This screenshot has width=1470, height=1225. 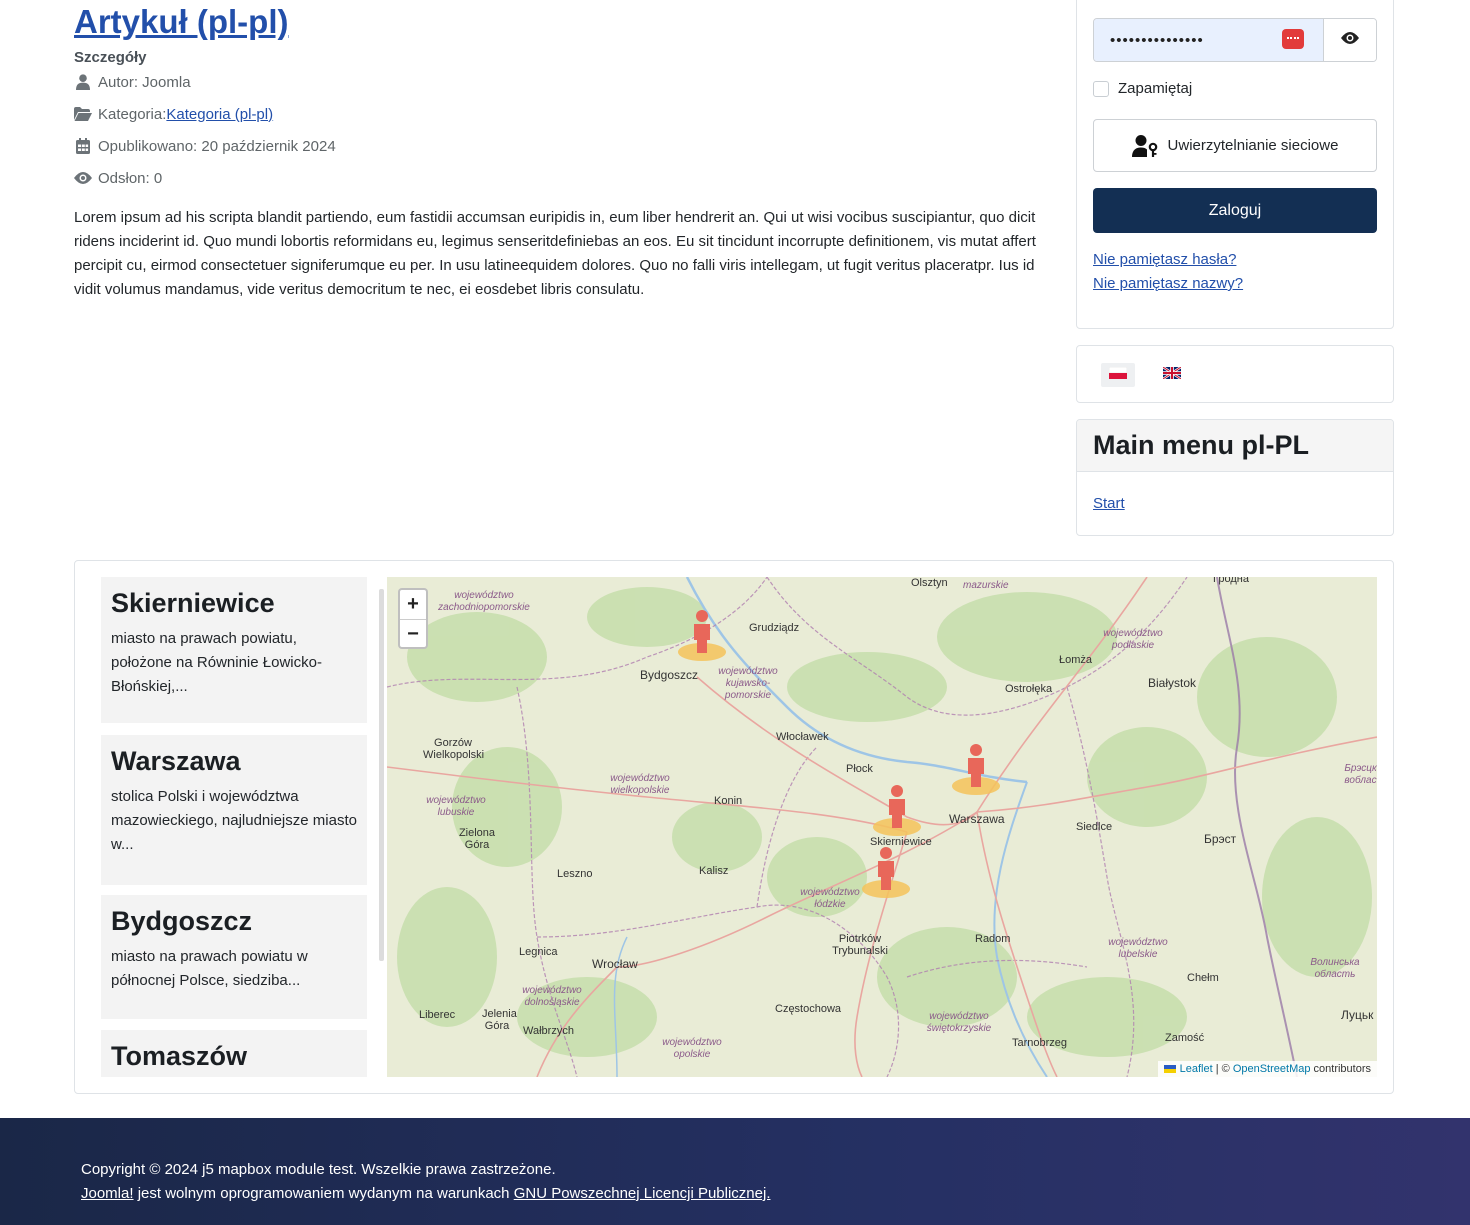 What do you see at coordinates (548, 1031) in the screenshot?
I see `map-label-walbrzych: Wałbrzych` at bounding box center [548, 1031].